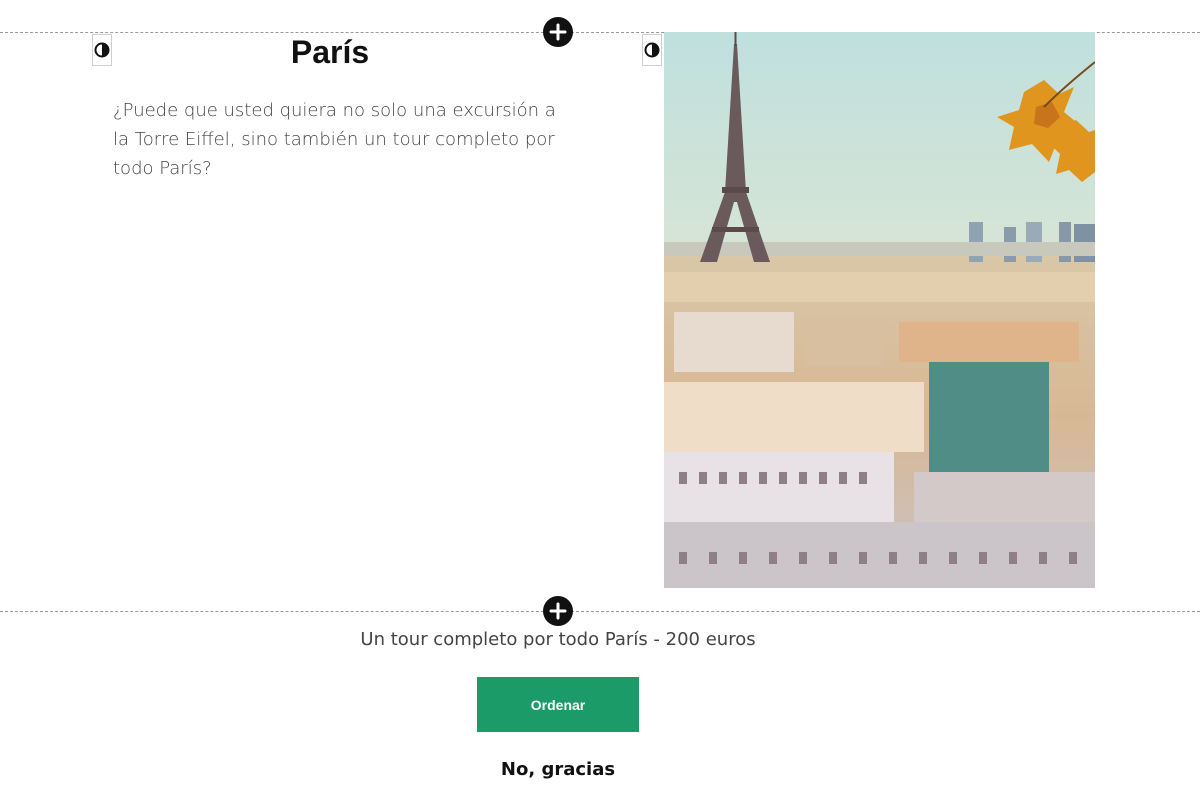 This screenshot has height=785, width=1200. Describe the element at coordinates (600, 611) in the screenshot. I see `bottom-section-divider` at that location.